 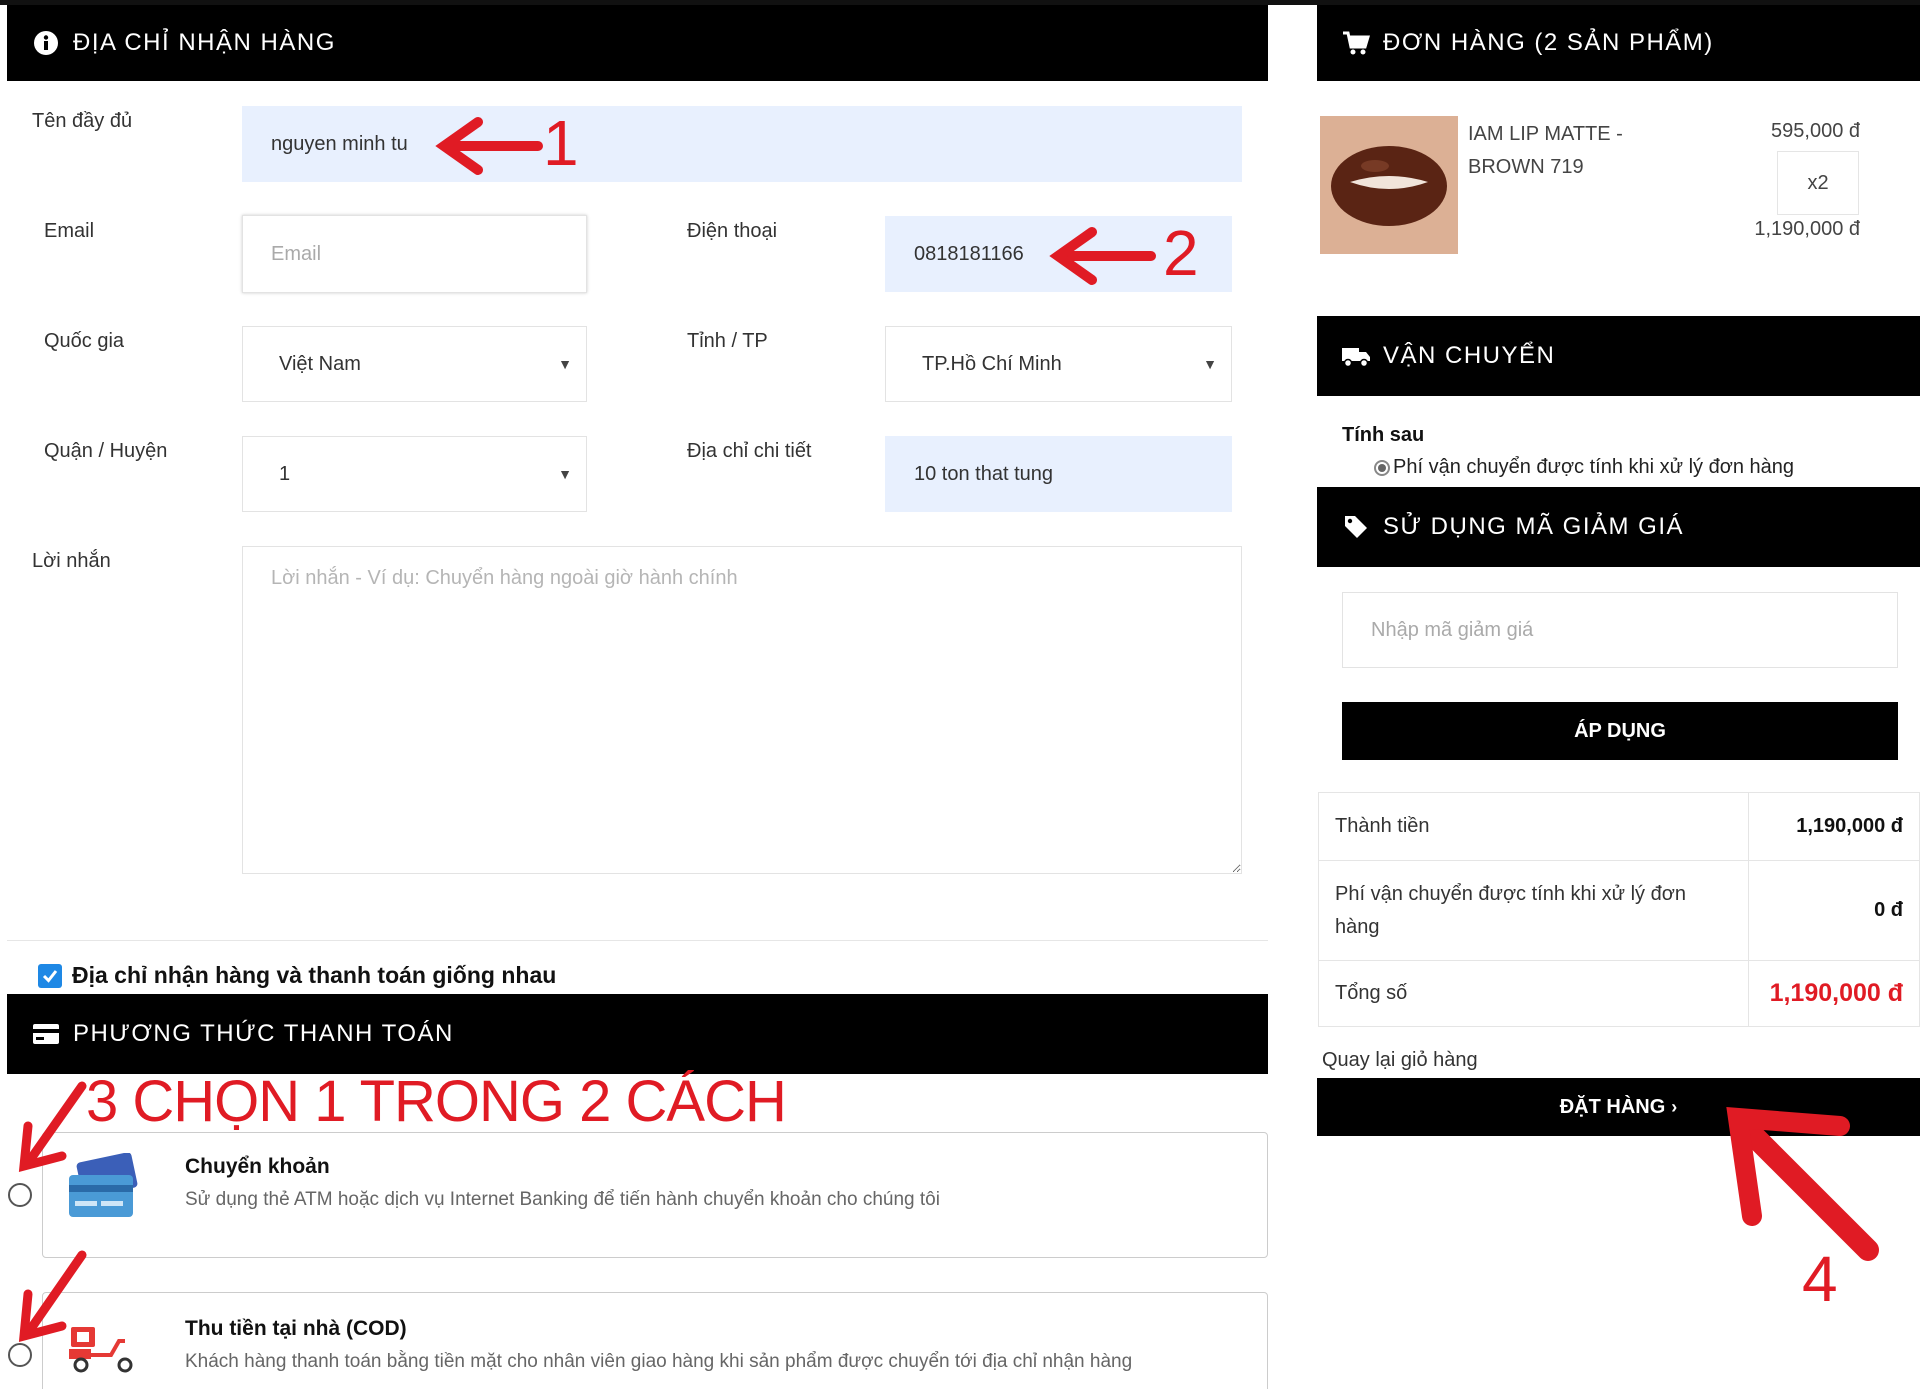 What do you see at coordinates (20, 1195) in the screenshot?
I see `payment-radio-bank-transfer` at bounding box center [20, 1195].